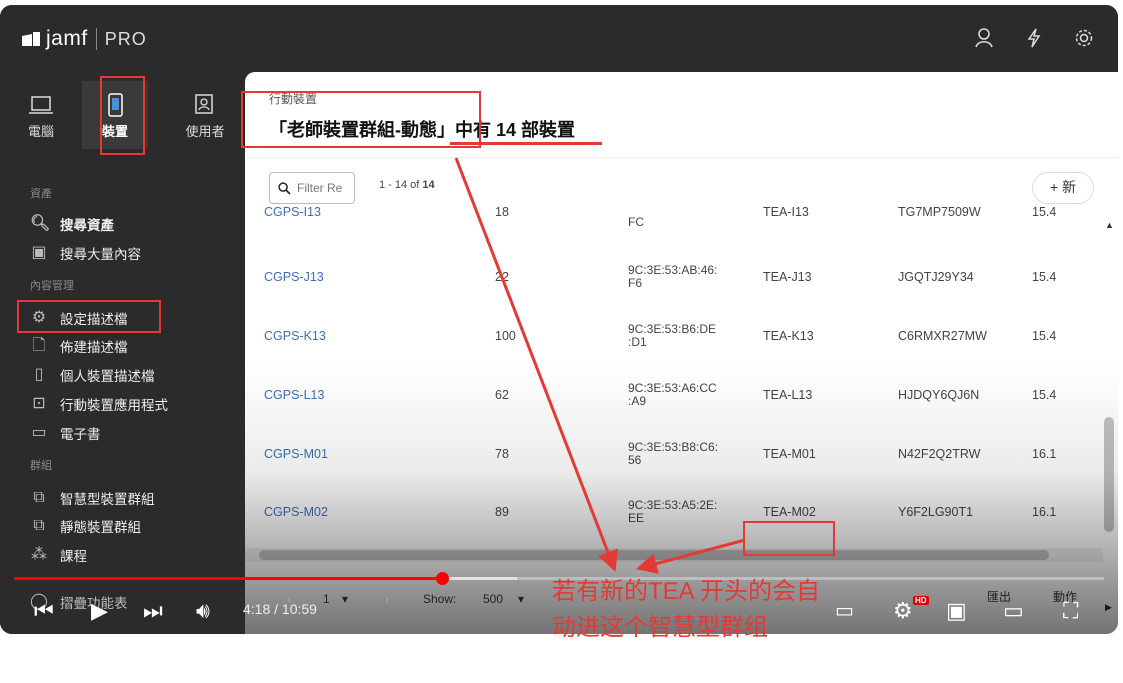  I want to click on static-group-icon: ⧉, so click(39, 525).